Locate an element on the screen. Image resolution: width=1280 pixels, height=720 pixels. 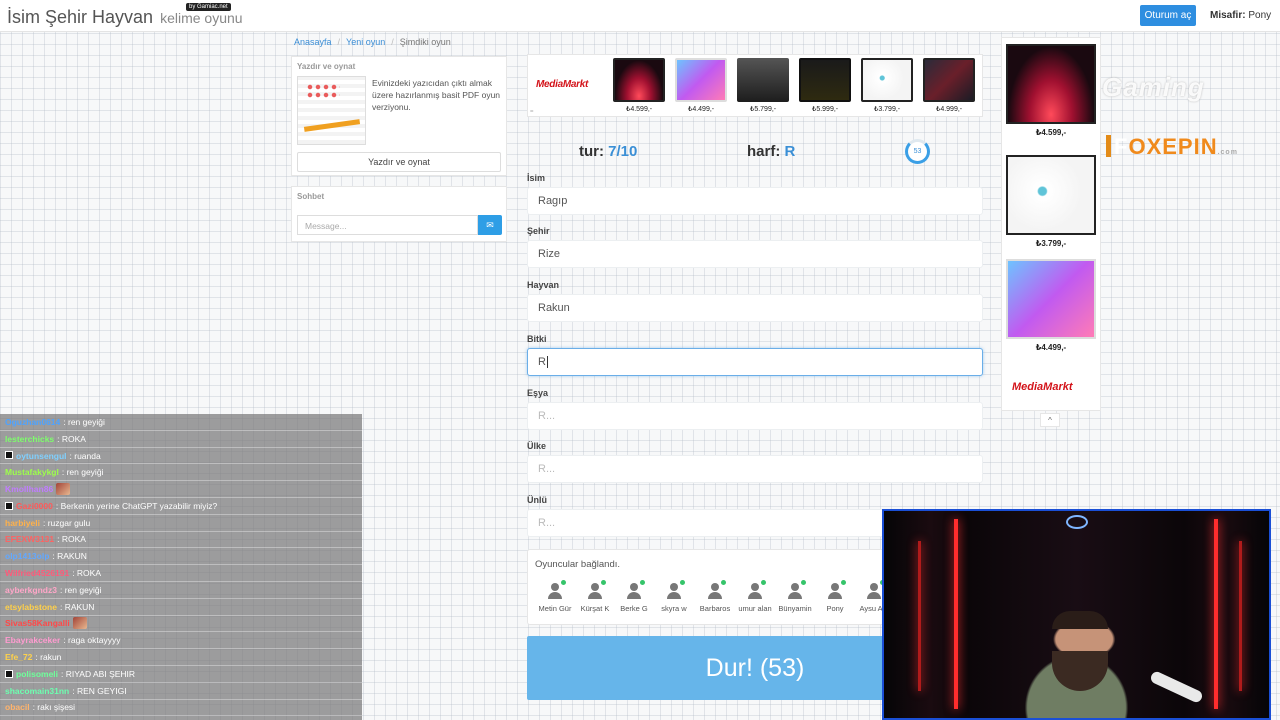
ad-info-icon: = is located at coordinates (532, 112).